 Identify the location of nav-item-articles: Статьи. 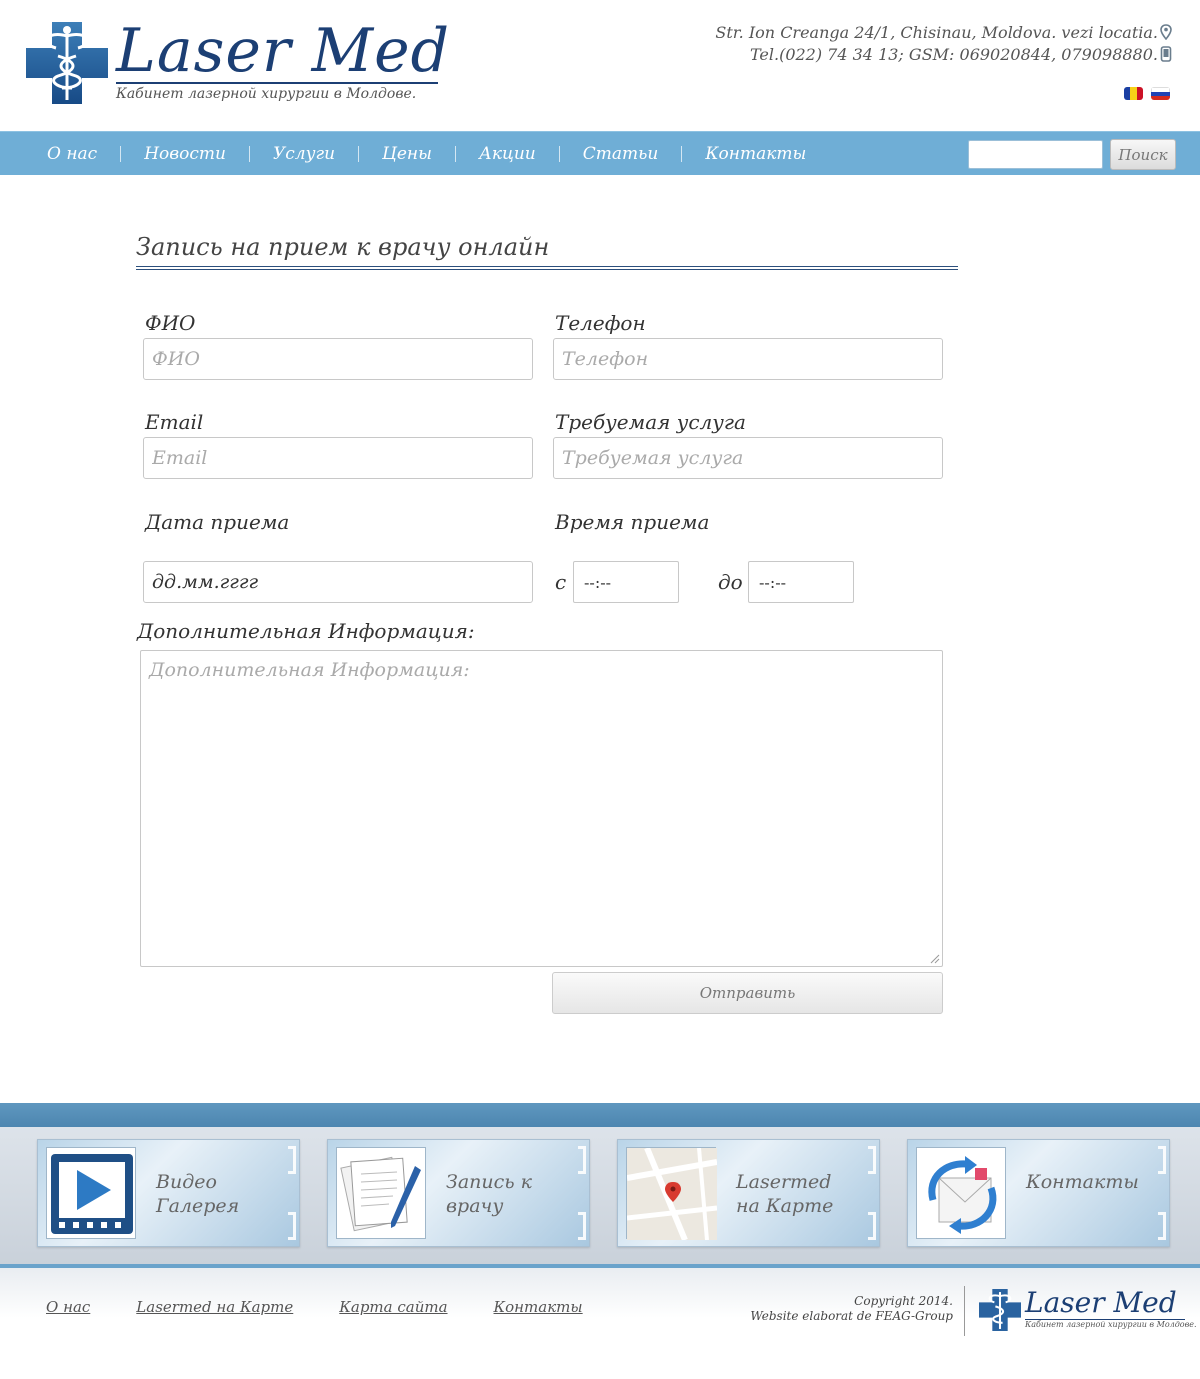
(621, 154).